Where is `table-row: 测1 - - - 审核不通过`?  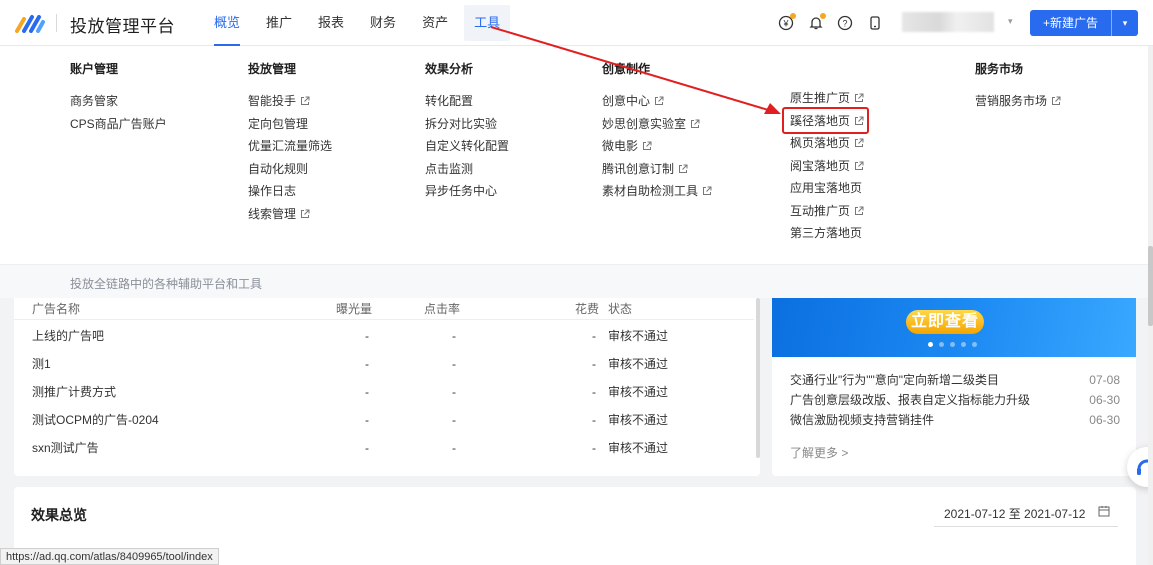
table-row: 测1 - - - 审核不通过 is located at coordinates (384, 367).